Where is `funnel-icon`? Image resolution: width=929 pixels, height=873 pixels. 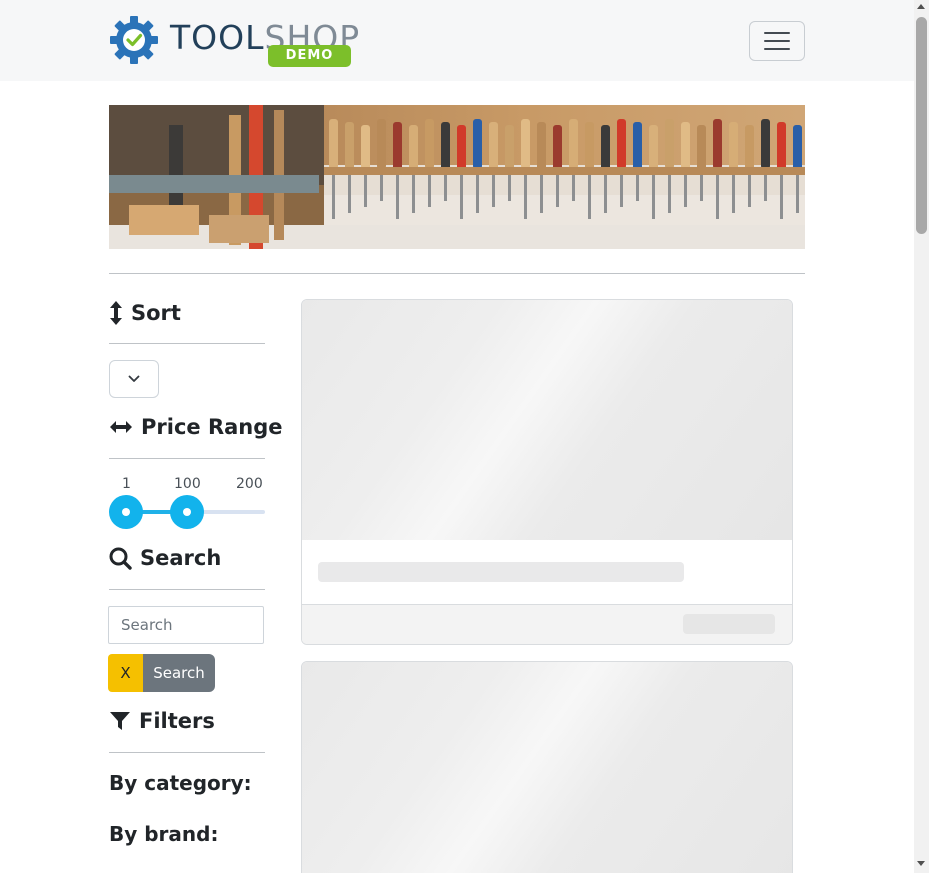
funnel-icon is located at coordinates (120, 721).